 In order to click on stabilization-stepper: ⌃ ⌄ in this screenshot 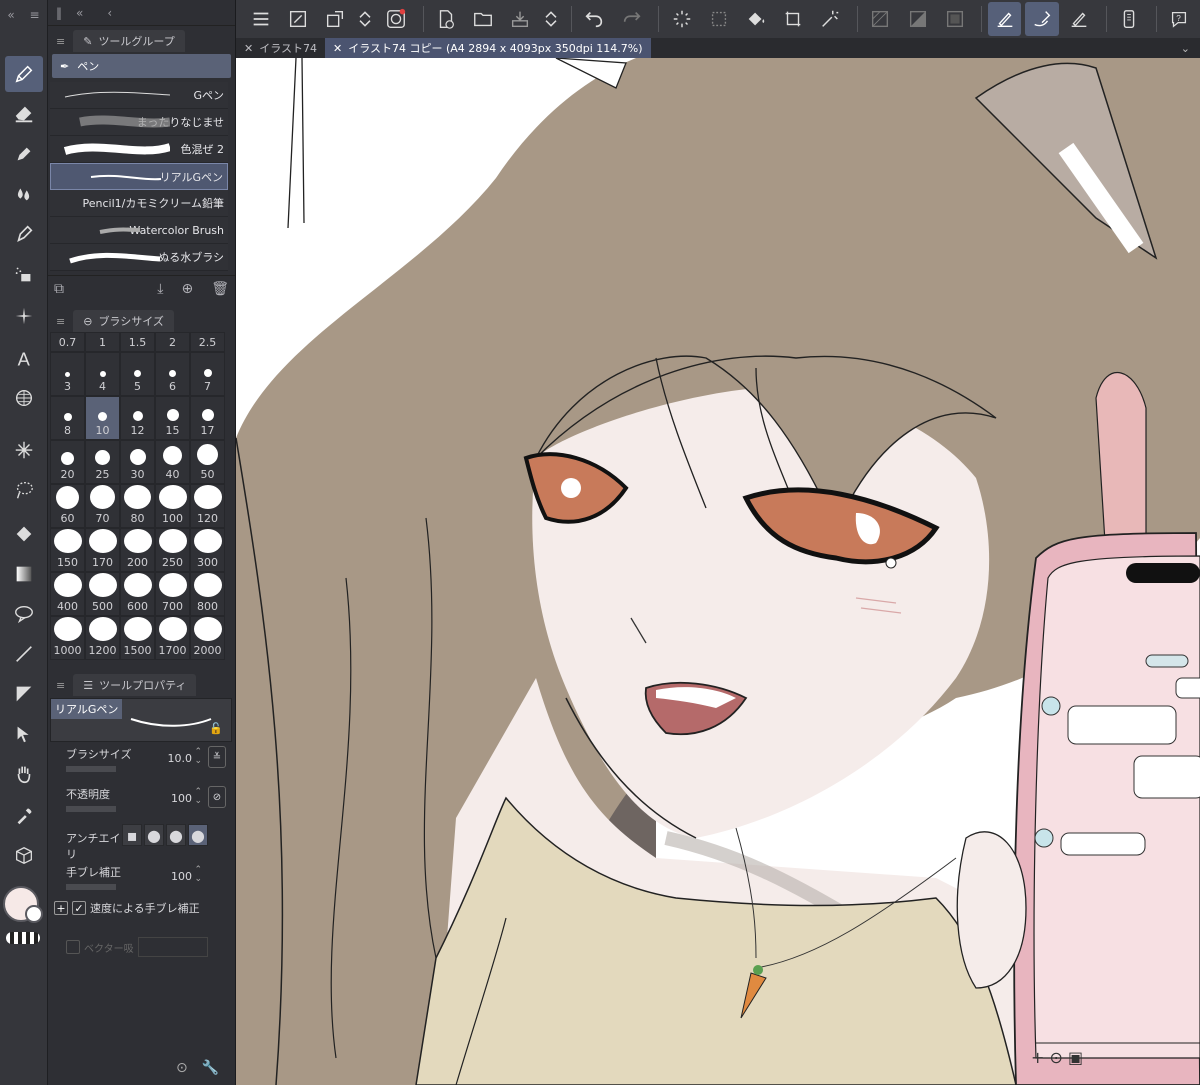, I will do `click(198, 875)`.